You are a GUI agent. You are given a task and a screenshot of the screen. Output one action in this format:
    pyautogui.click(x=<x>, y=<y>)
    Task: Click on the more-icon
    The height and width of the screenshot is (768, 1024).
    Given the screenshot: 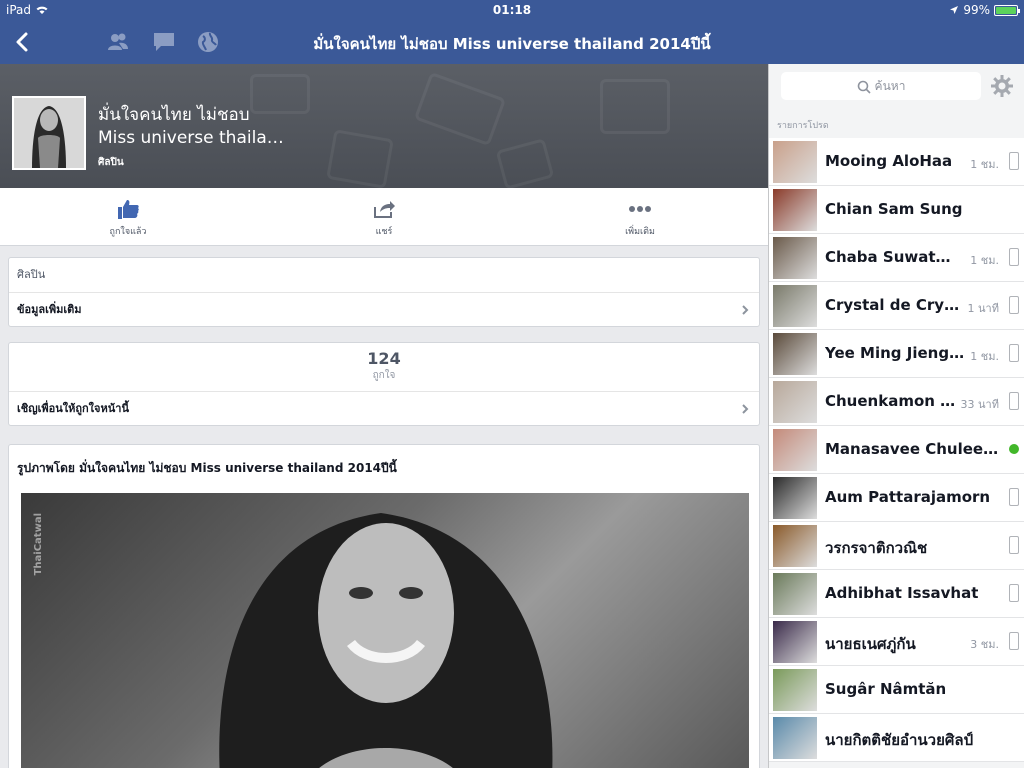 What is the action you would take?
    pyautogui.click(x=640, y=209)
    